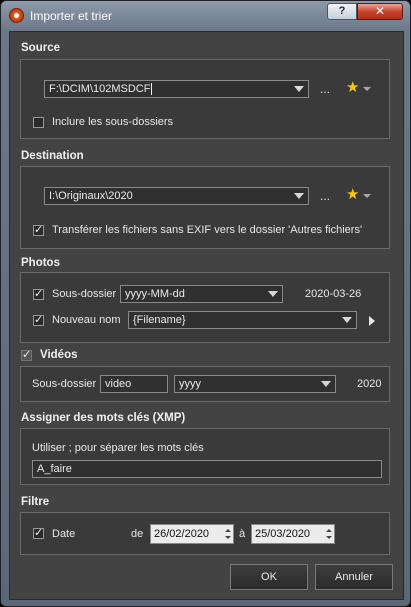 The image size is (411, 607). What do you see at coordinates (369, 384) in the screenshot?
I see `video-subfolder-preview: 2020` at bounding box center [369, 384].